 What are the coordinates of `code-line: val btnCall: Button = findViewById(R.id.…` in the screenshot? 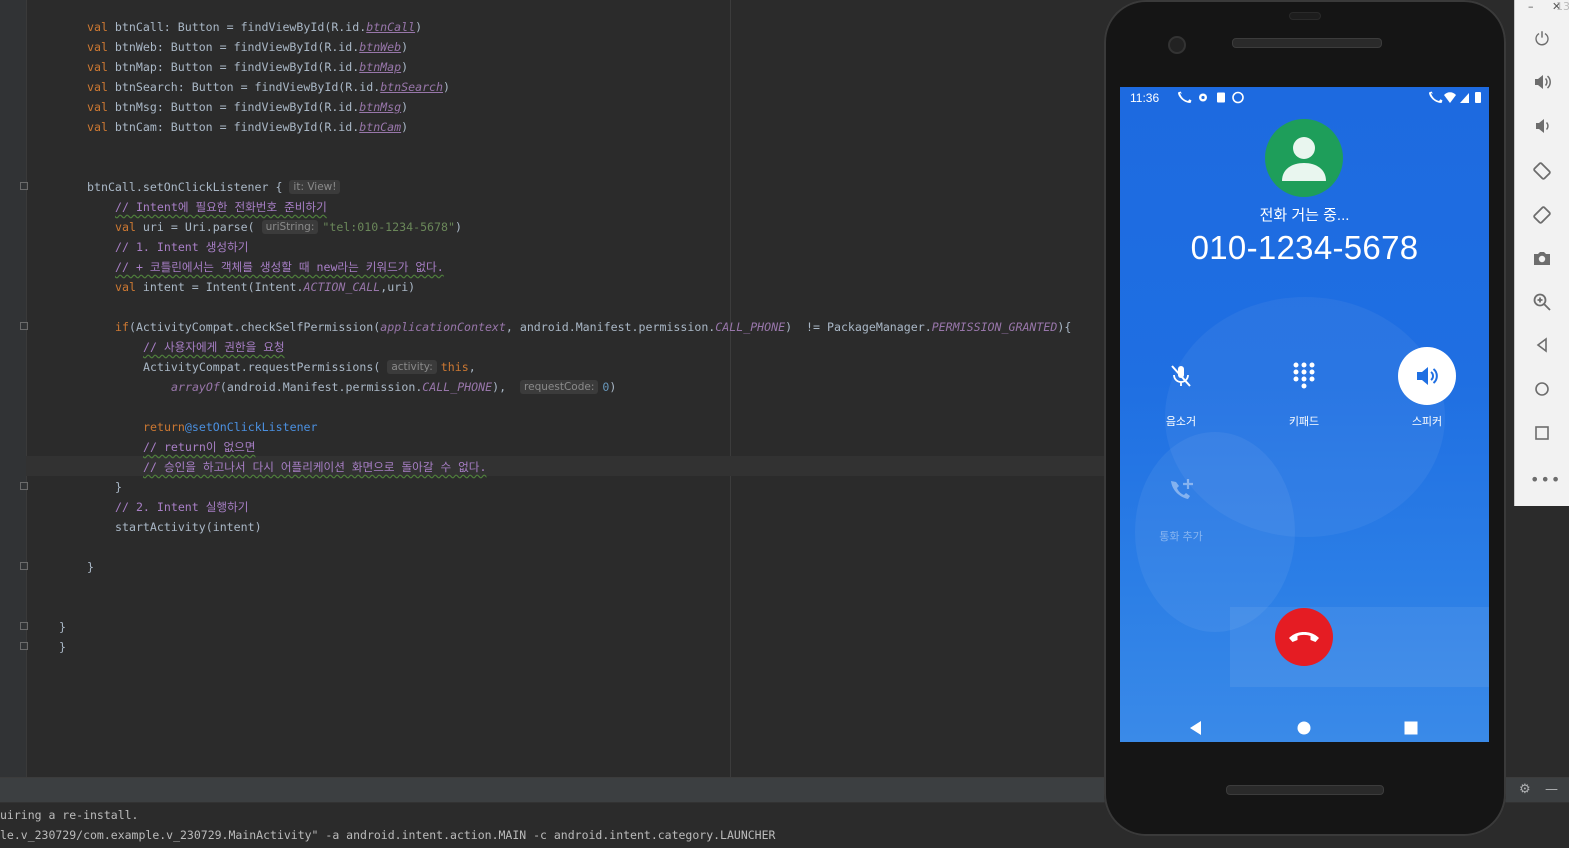 It's located at (255, 27).